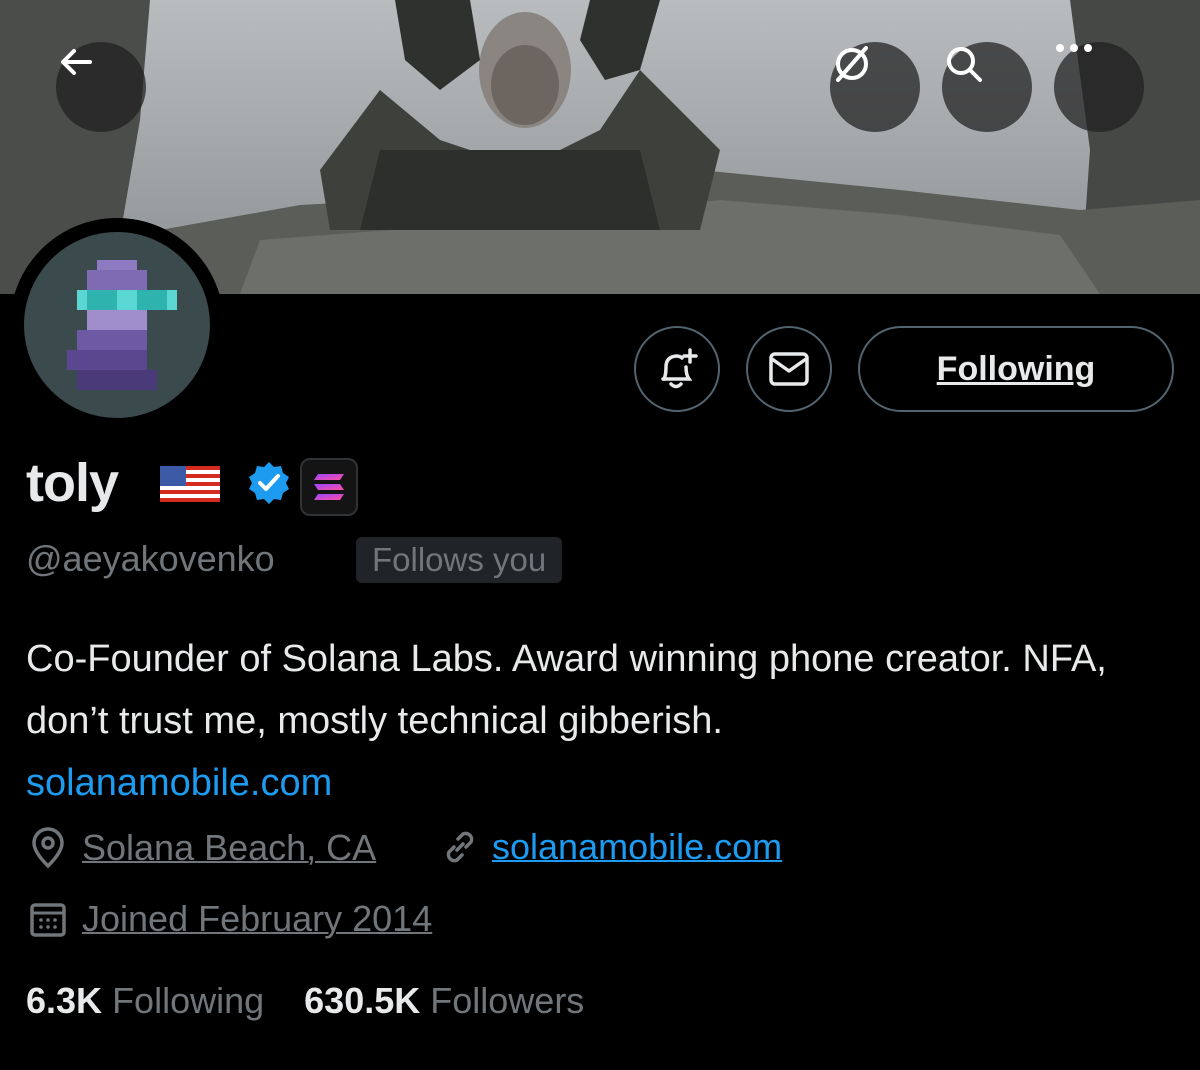  Describe the element at coordinates (1099, 87) in the screenshot. I see `more-button` at that location.